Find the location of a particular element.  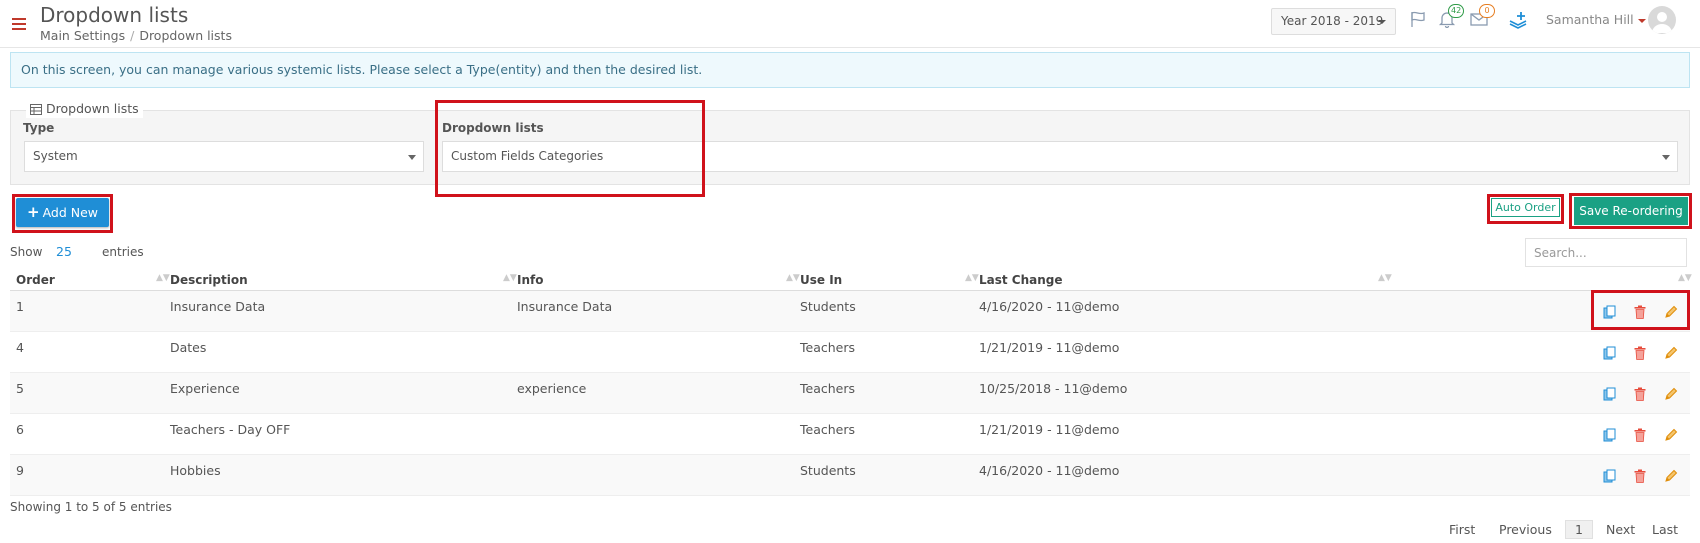

pagination-next: Next is located at coordinates (1620, 529).